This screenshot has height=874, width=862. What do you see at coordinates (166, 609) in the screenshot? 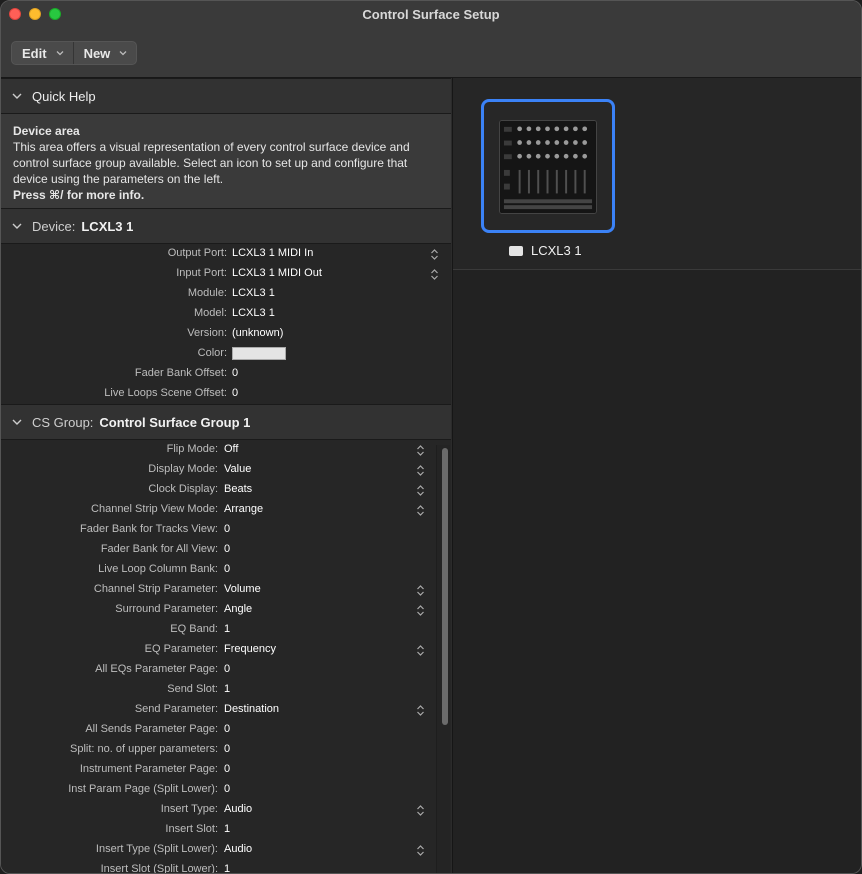
I see `parameter-label: Surround Parameter:` at bounding box center [166, 609].